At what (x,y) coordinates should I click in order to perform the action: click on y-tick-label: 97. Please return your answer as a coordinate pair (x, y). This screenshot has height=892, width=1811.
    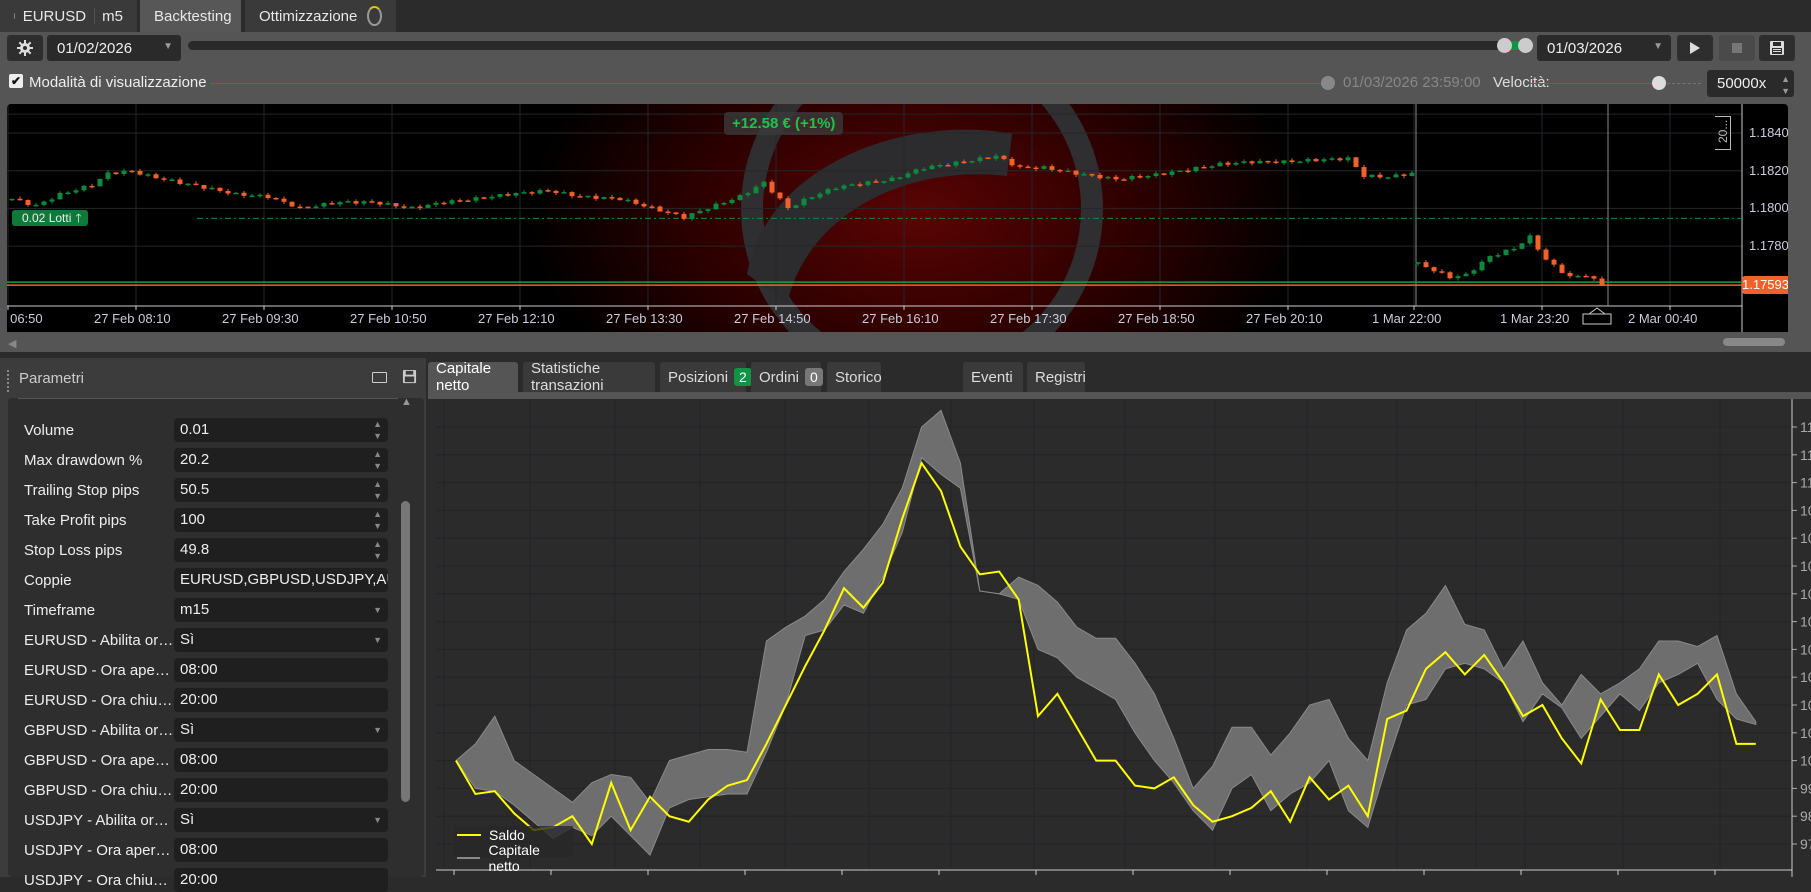
    Looking at the image, I should click on (1805, 844).